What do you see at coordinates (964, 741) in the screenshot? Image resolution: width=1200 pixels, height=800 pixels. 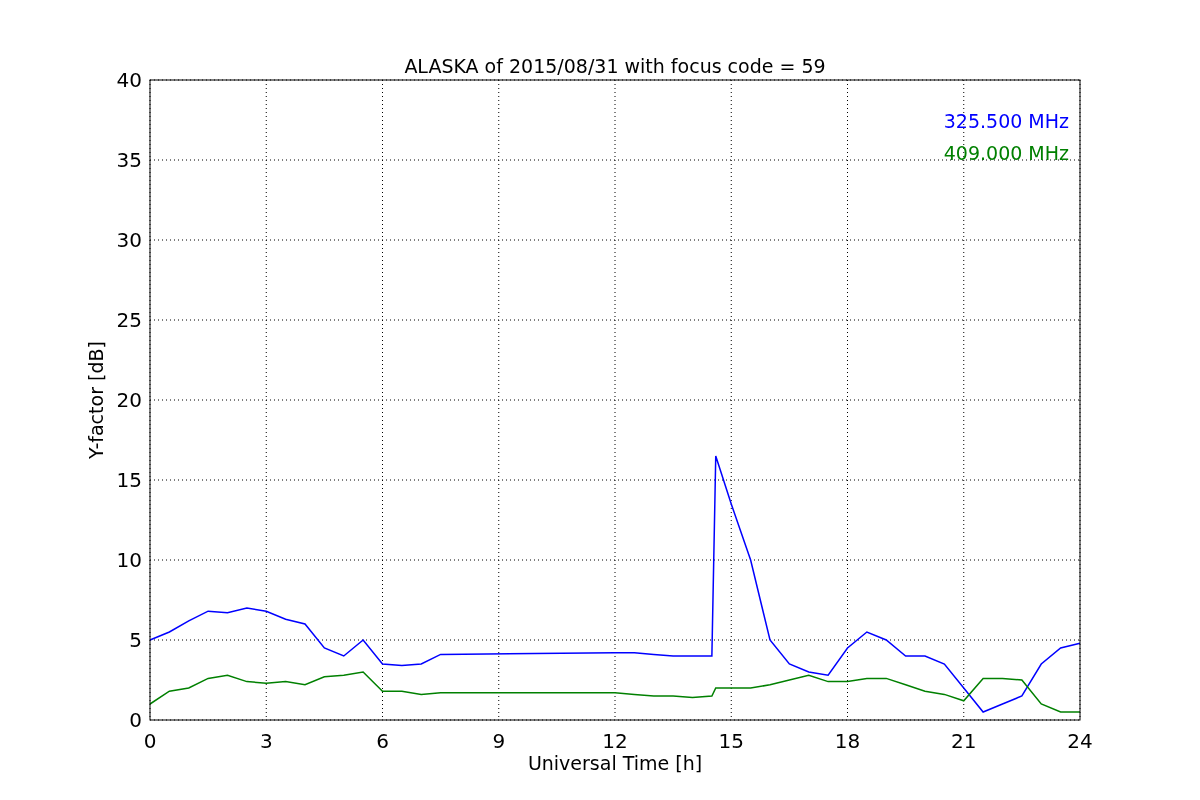 I see `x-tick-label: 21` at bounding box center [964, 741].